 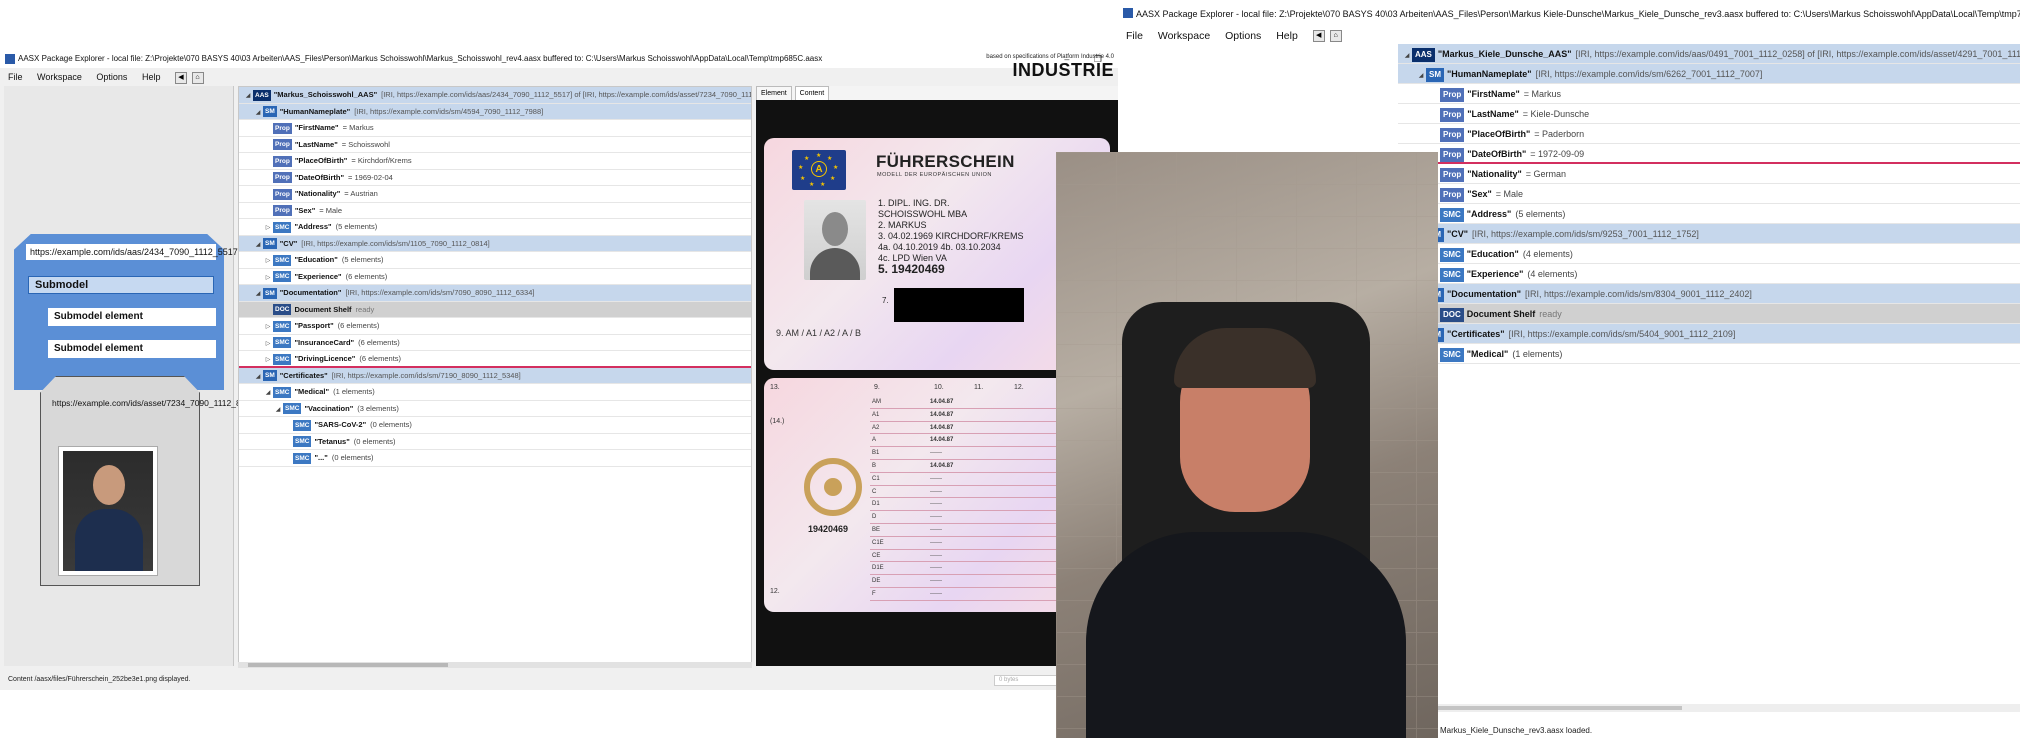 What do you see at coordinates (495, 326) in the screenshot?
I see `tree-row: ▷ SMC "Passport" (6 elements)` at bounding box center [495, 326].